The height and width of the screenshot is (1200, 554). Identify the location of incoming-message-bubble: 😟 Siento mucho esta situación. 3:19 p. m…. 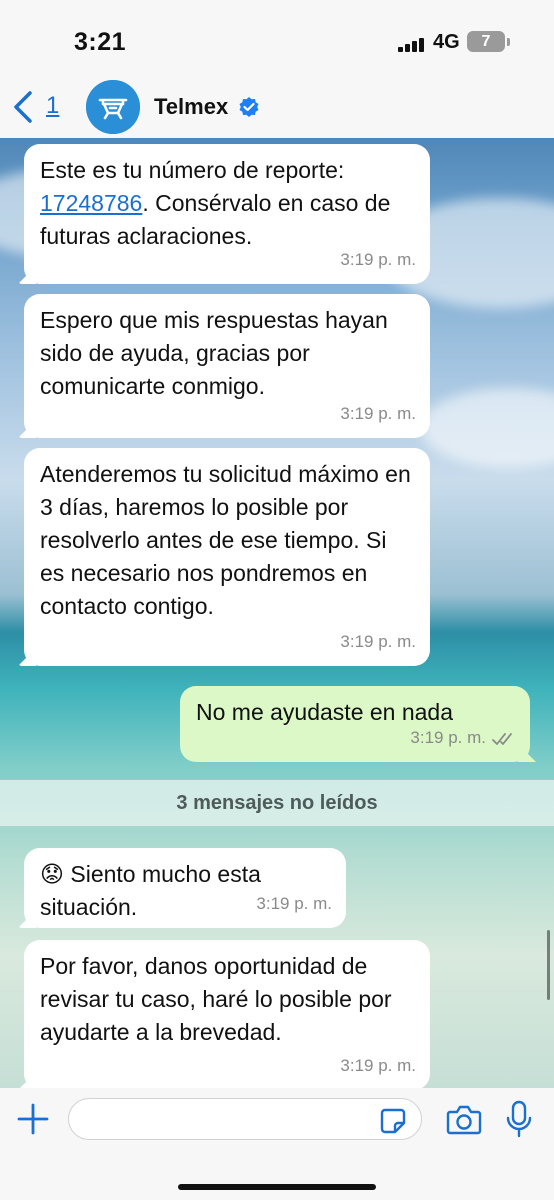
(182, 888).